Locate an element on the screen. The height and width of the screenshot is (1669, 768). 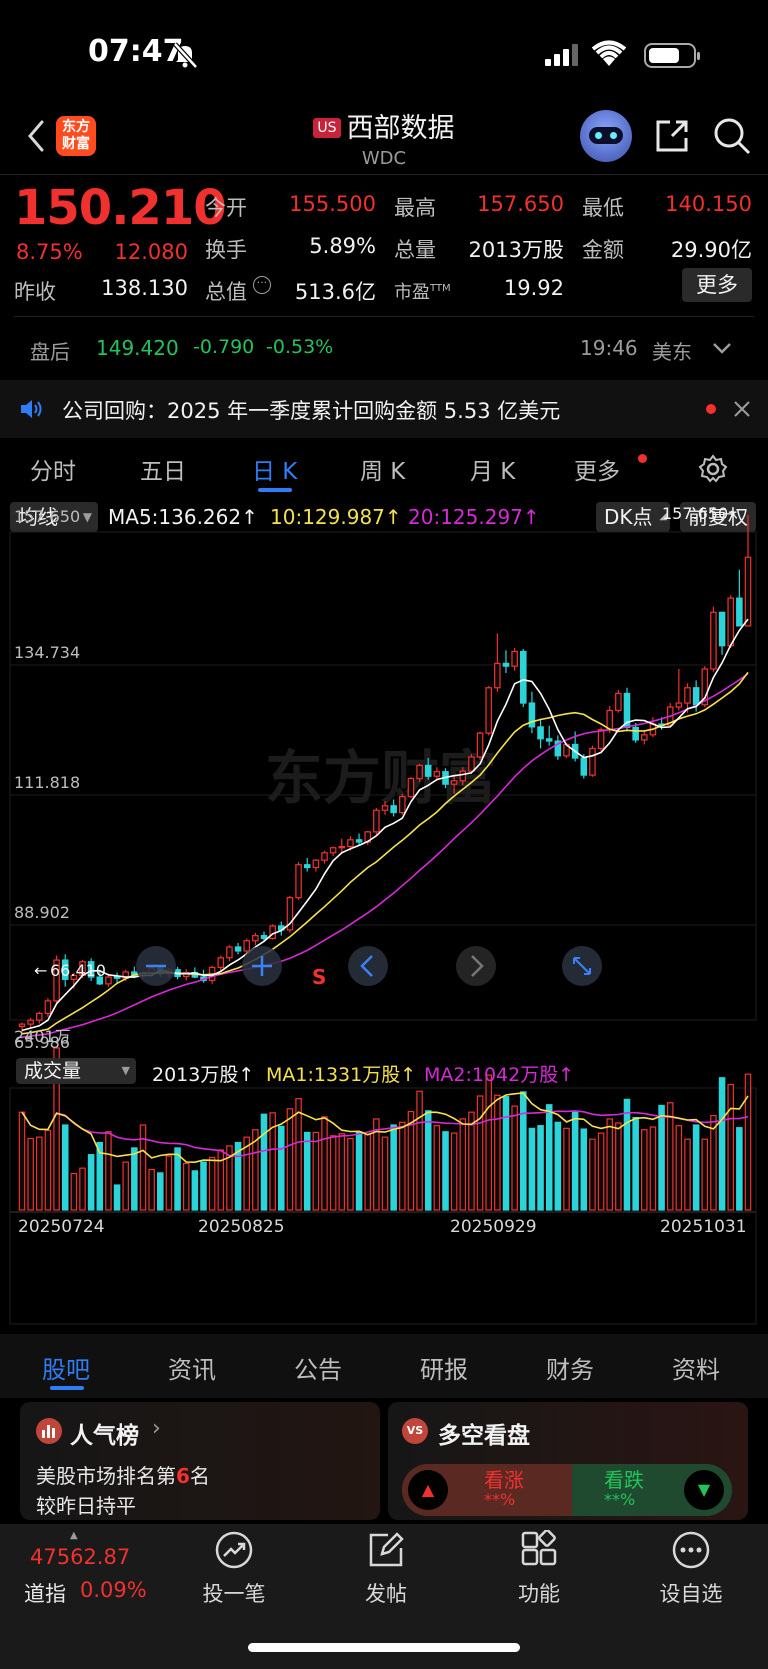
zoom-in-button is located at coordinates (262, 966).